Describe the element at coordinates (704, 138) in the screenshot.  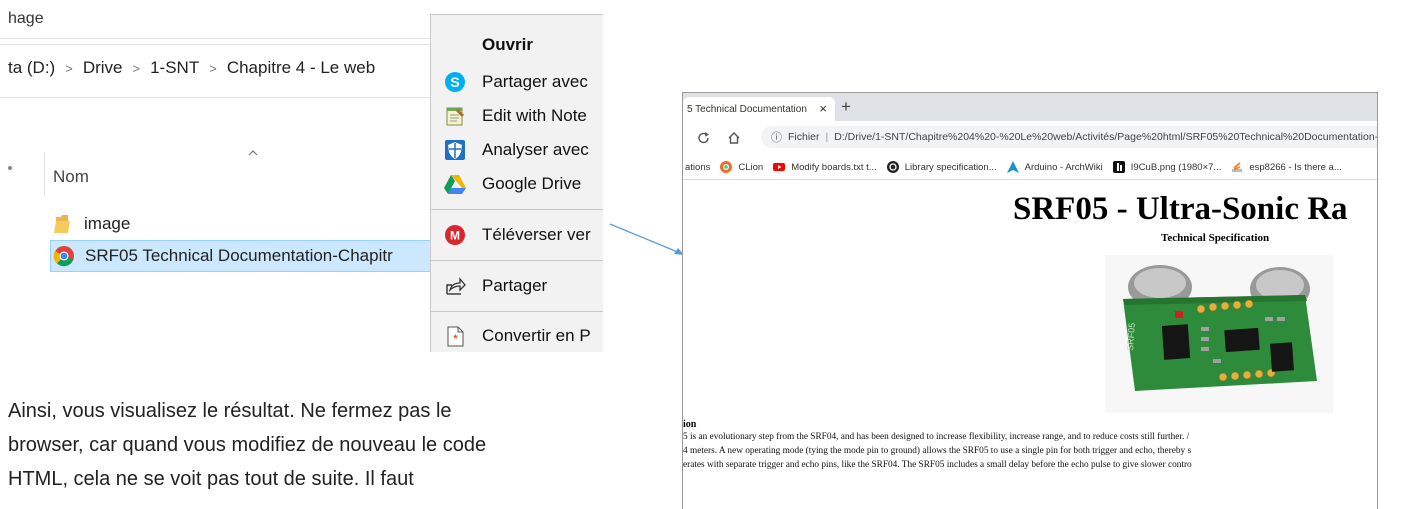
I see `reload-icon` at that location.